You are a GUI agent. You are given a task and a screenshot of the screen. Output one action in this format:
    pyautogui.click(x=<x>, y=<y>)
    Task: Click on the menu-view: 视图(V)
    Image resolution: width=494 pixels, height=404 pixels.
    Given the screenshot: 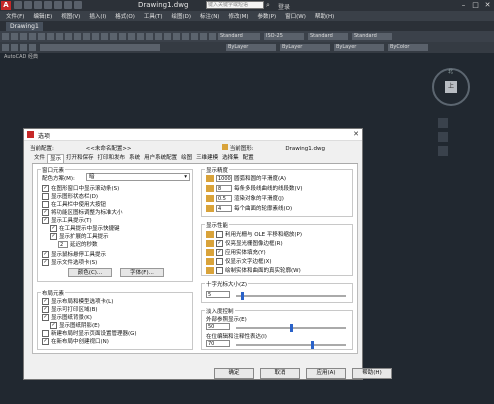 What is the action you would take?
    pyautogui.click(x=70, y=16)
    